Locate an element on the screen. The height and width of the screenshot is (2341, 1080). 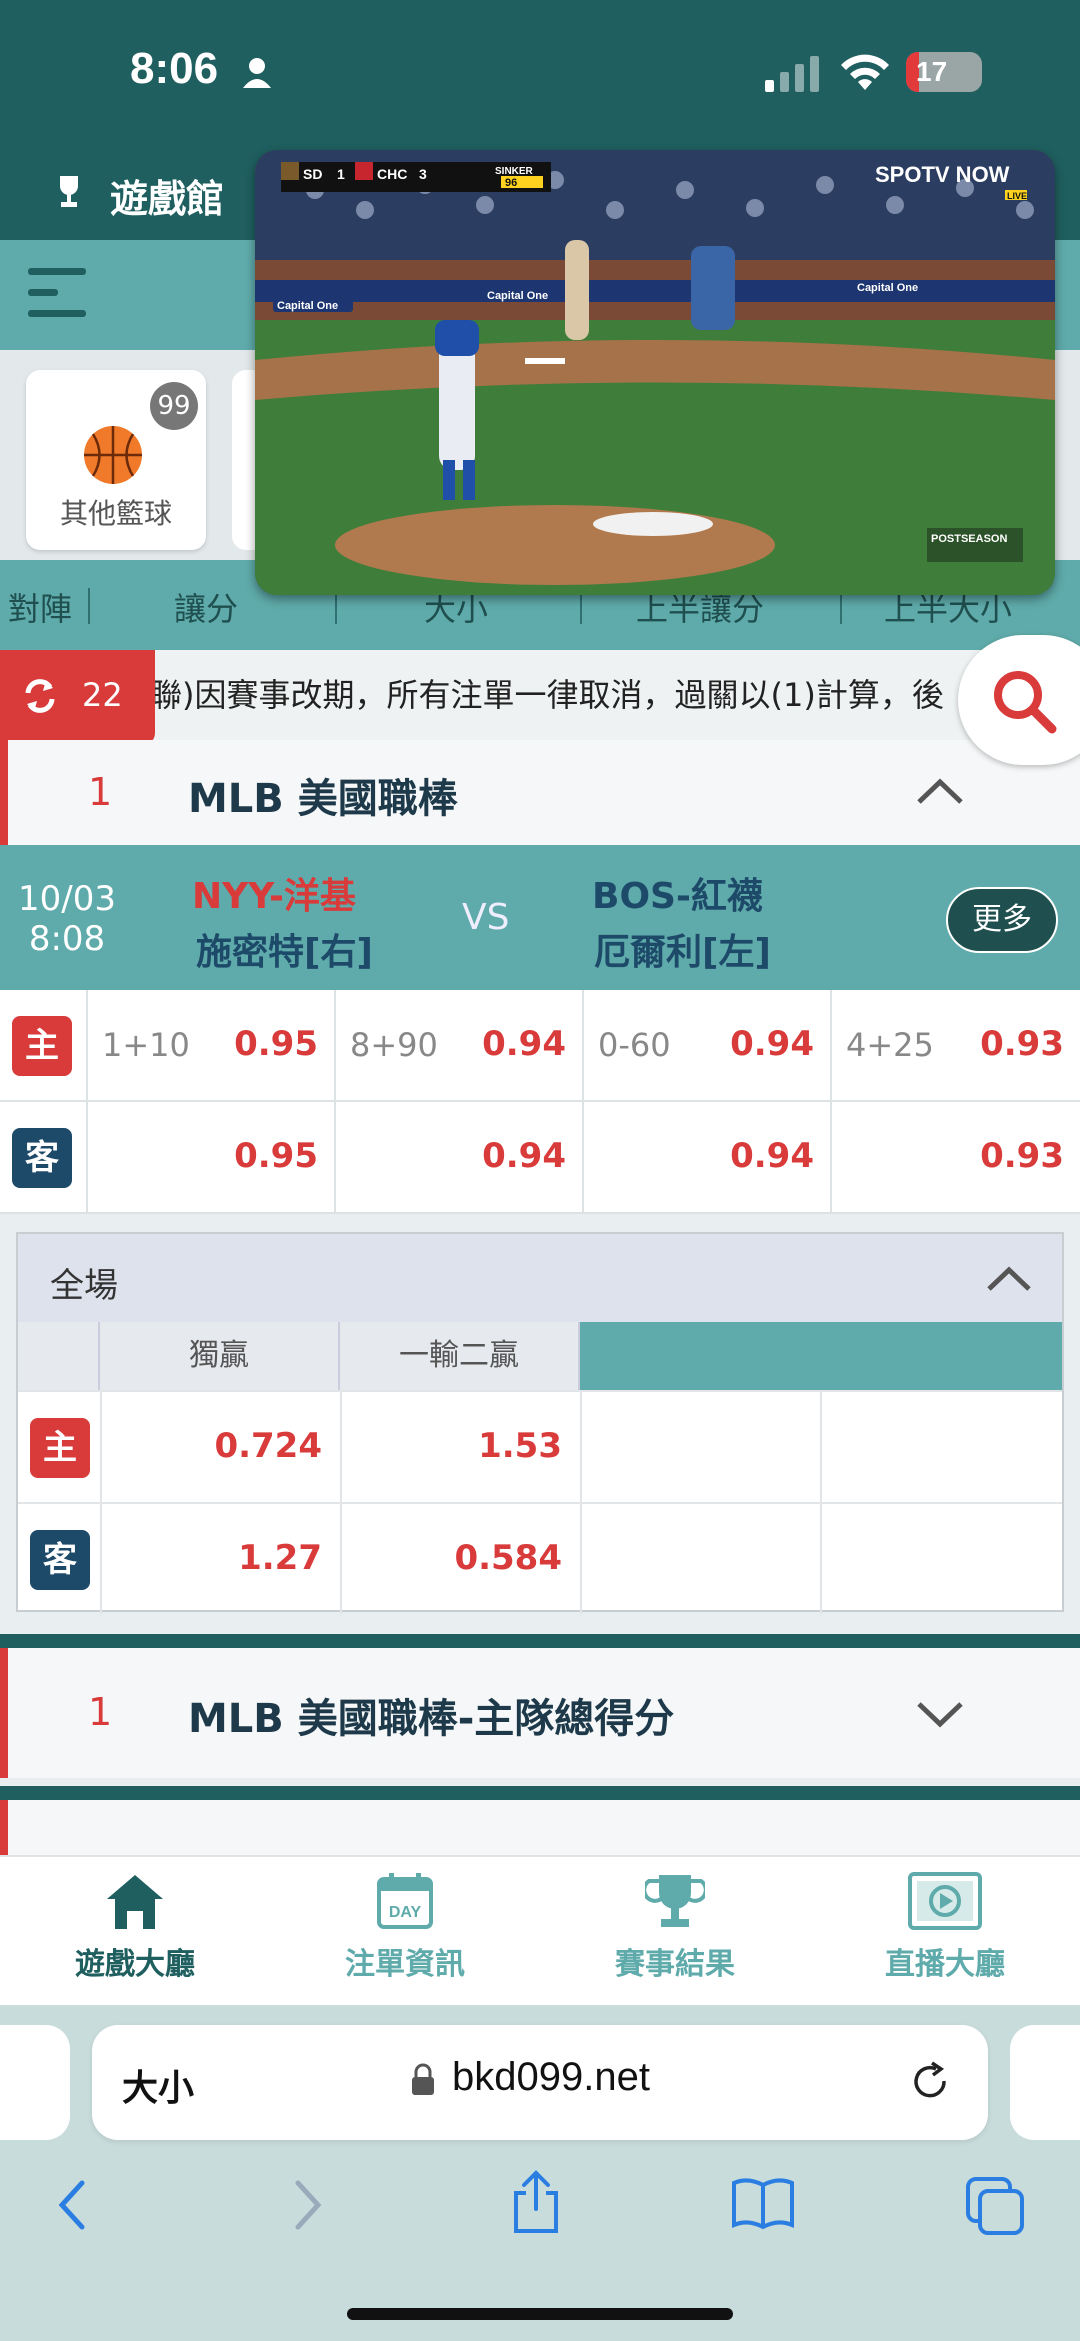
odds-cell: 0.724 is located at coordinates (220, 1447).